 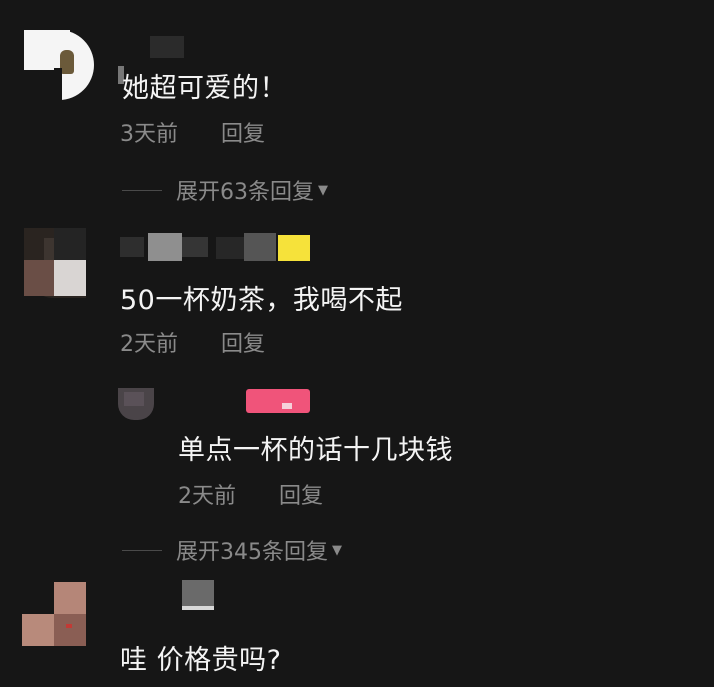 I want to click on reply-text: 单点一杯的话十几块钱, so click(x=315, y=450).